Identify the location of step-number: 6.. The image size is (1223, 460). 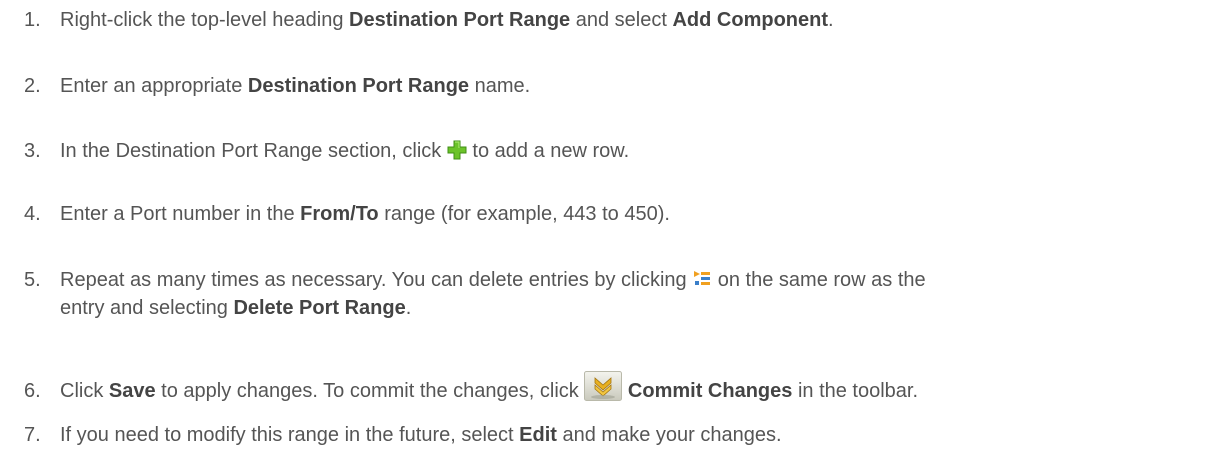
(32, 391).